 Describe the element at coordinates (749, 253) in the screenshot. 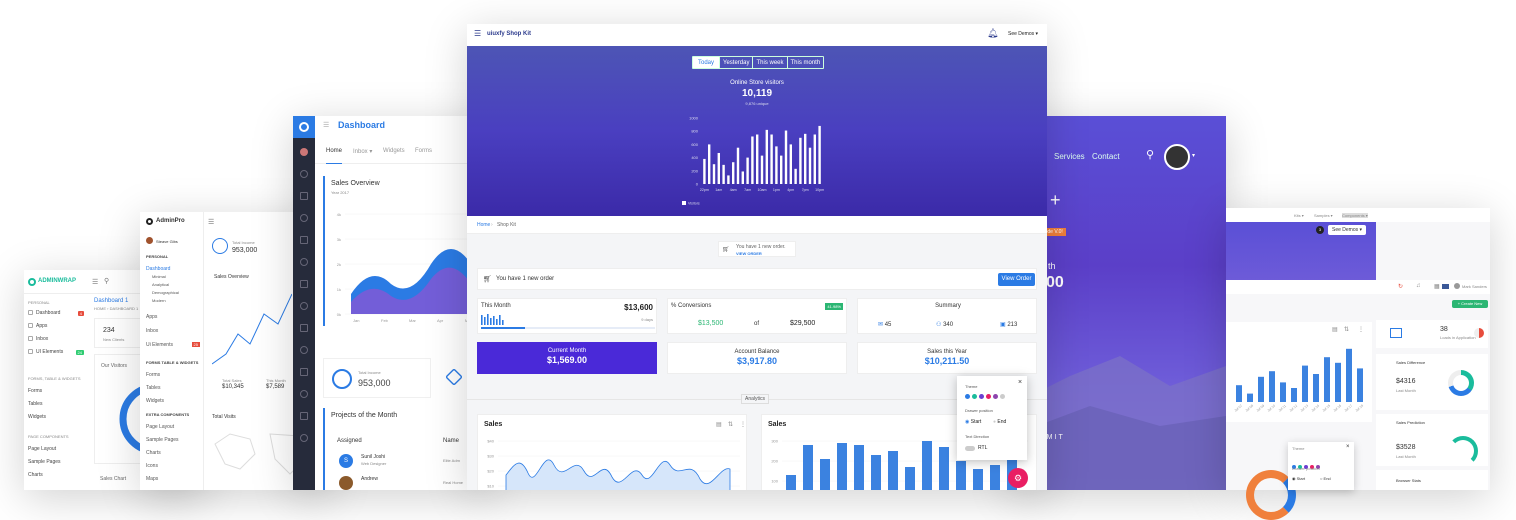

I see `toast-link: VIEW ORDER` at that location.